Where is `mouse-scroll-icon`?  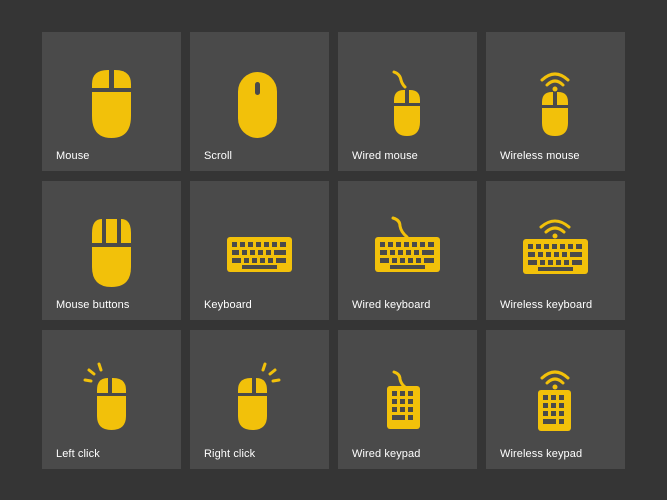 mouse-scroll-icon is located at coordinates (259, 88).